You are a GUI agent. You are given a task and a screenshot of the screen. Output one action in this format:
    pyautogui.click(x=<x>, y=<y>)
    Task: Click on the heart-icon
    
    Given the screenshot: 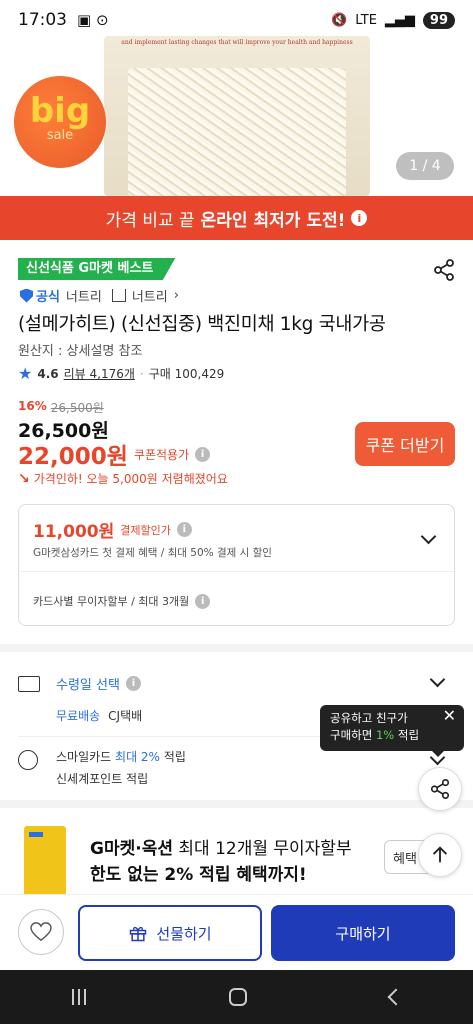 What is the action you would take?
    pyautogui.click(x=41, y=932)
    